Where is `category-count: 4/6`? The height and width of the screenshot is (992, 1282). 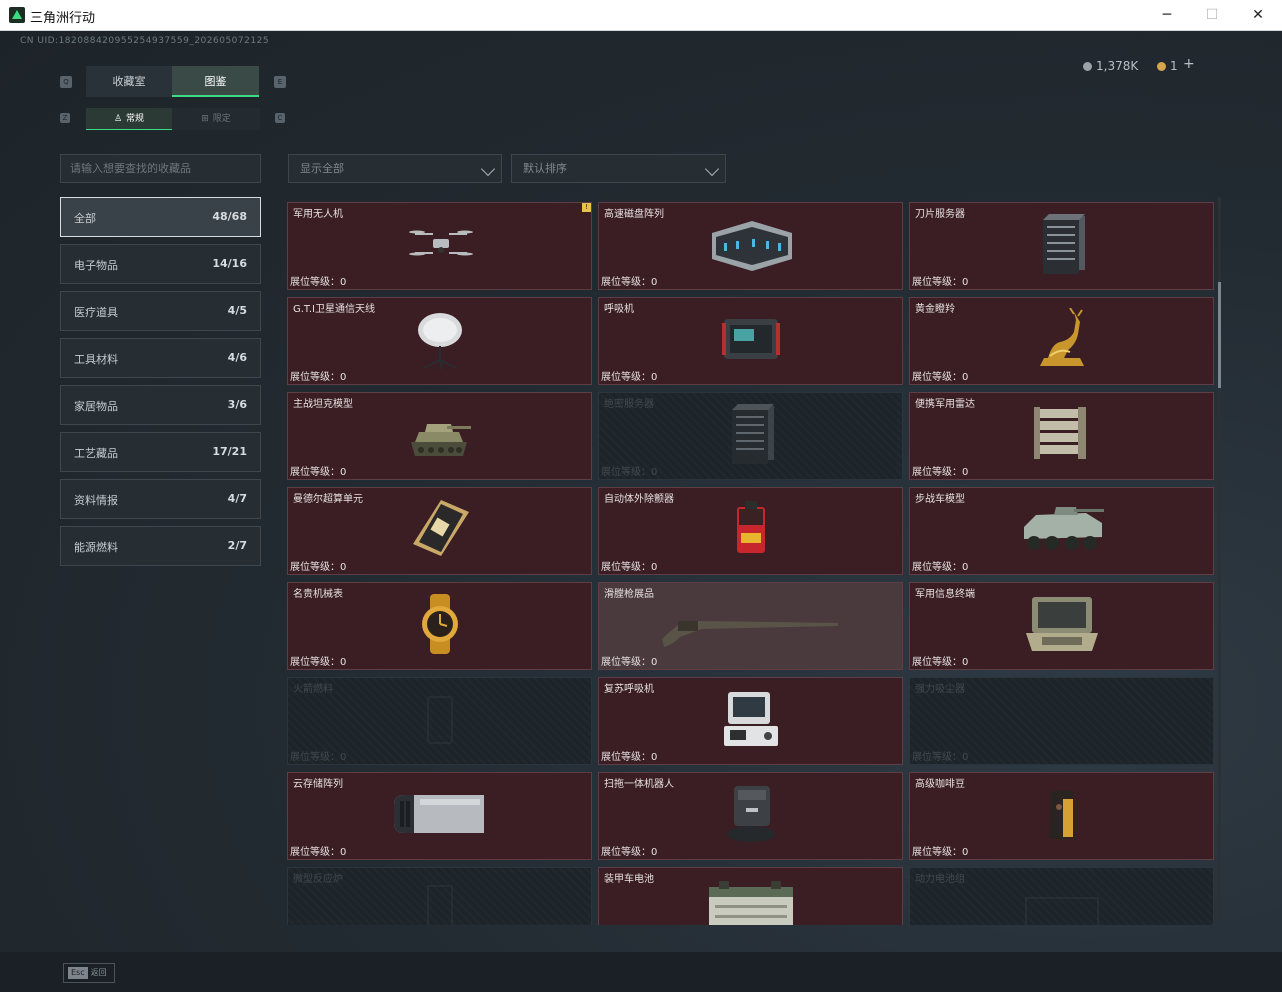
category-count: 4/6 is located at coordinates (237, 357).